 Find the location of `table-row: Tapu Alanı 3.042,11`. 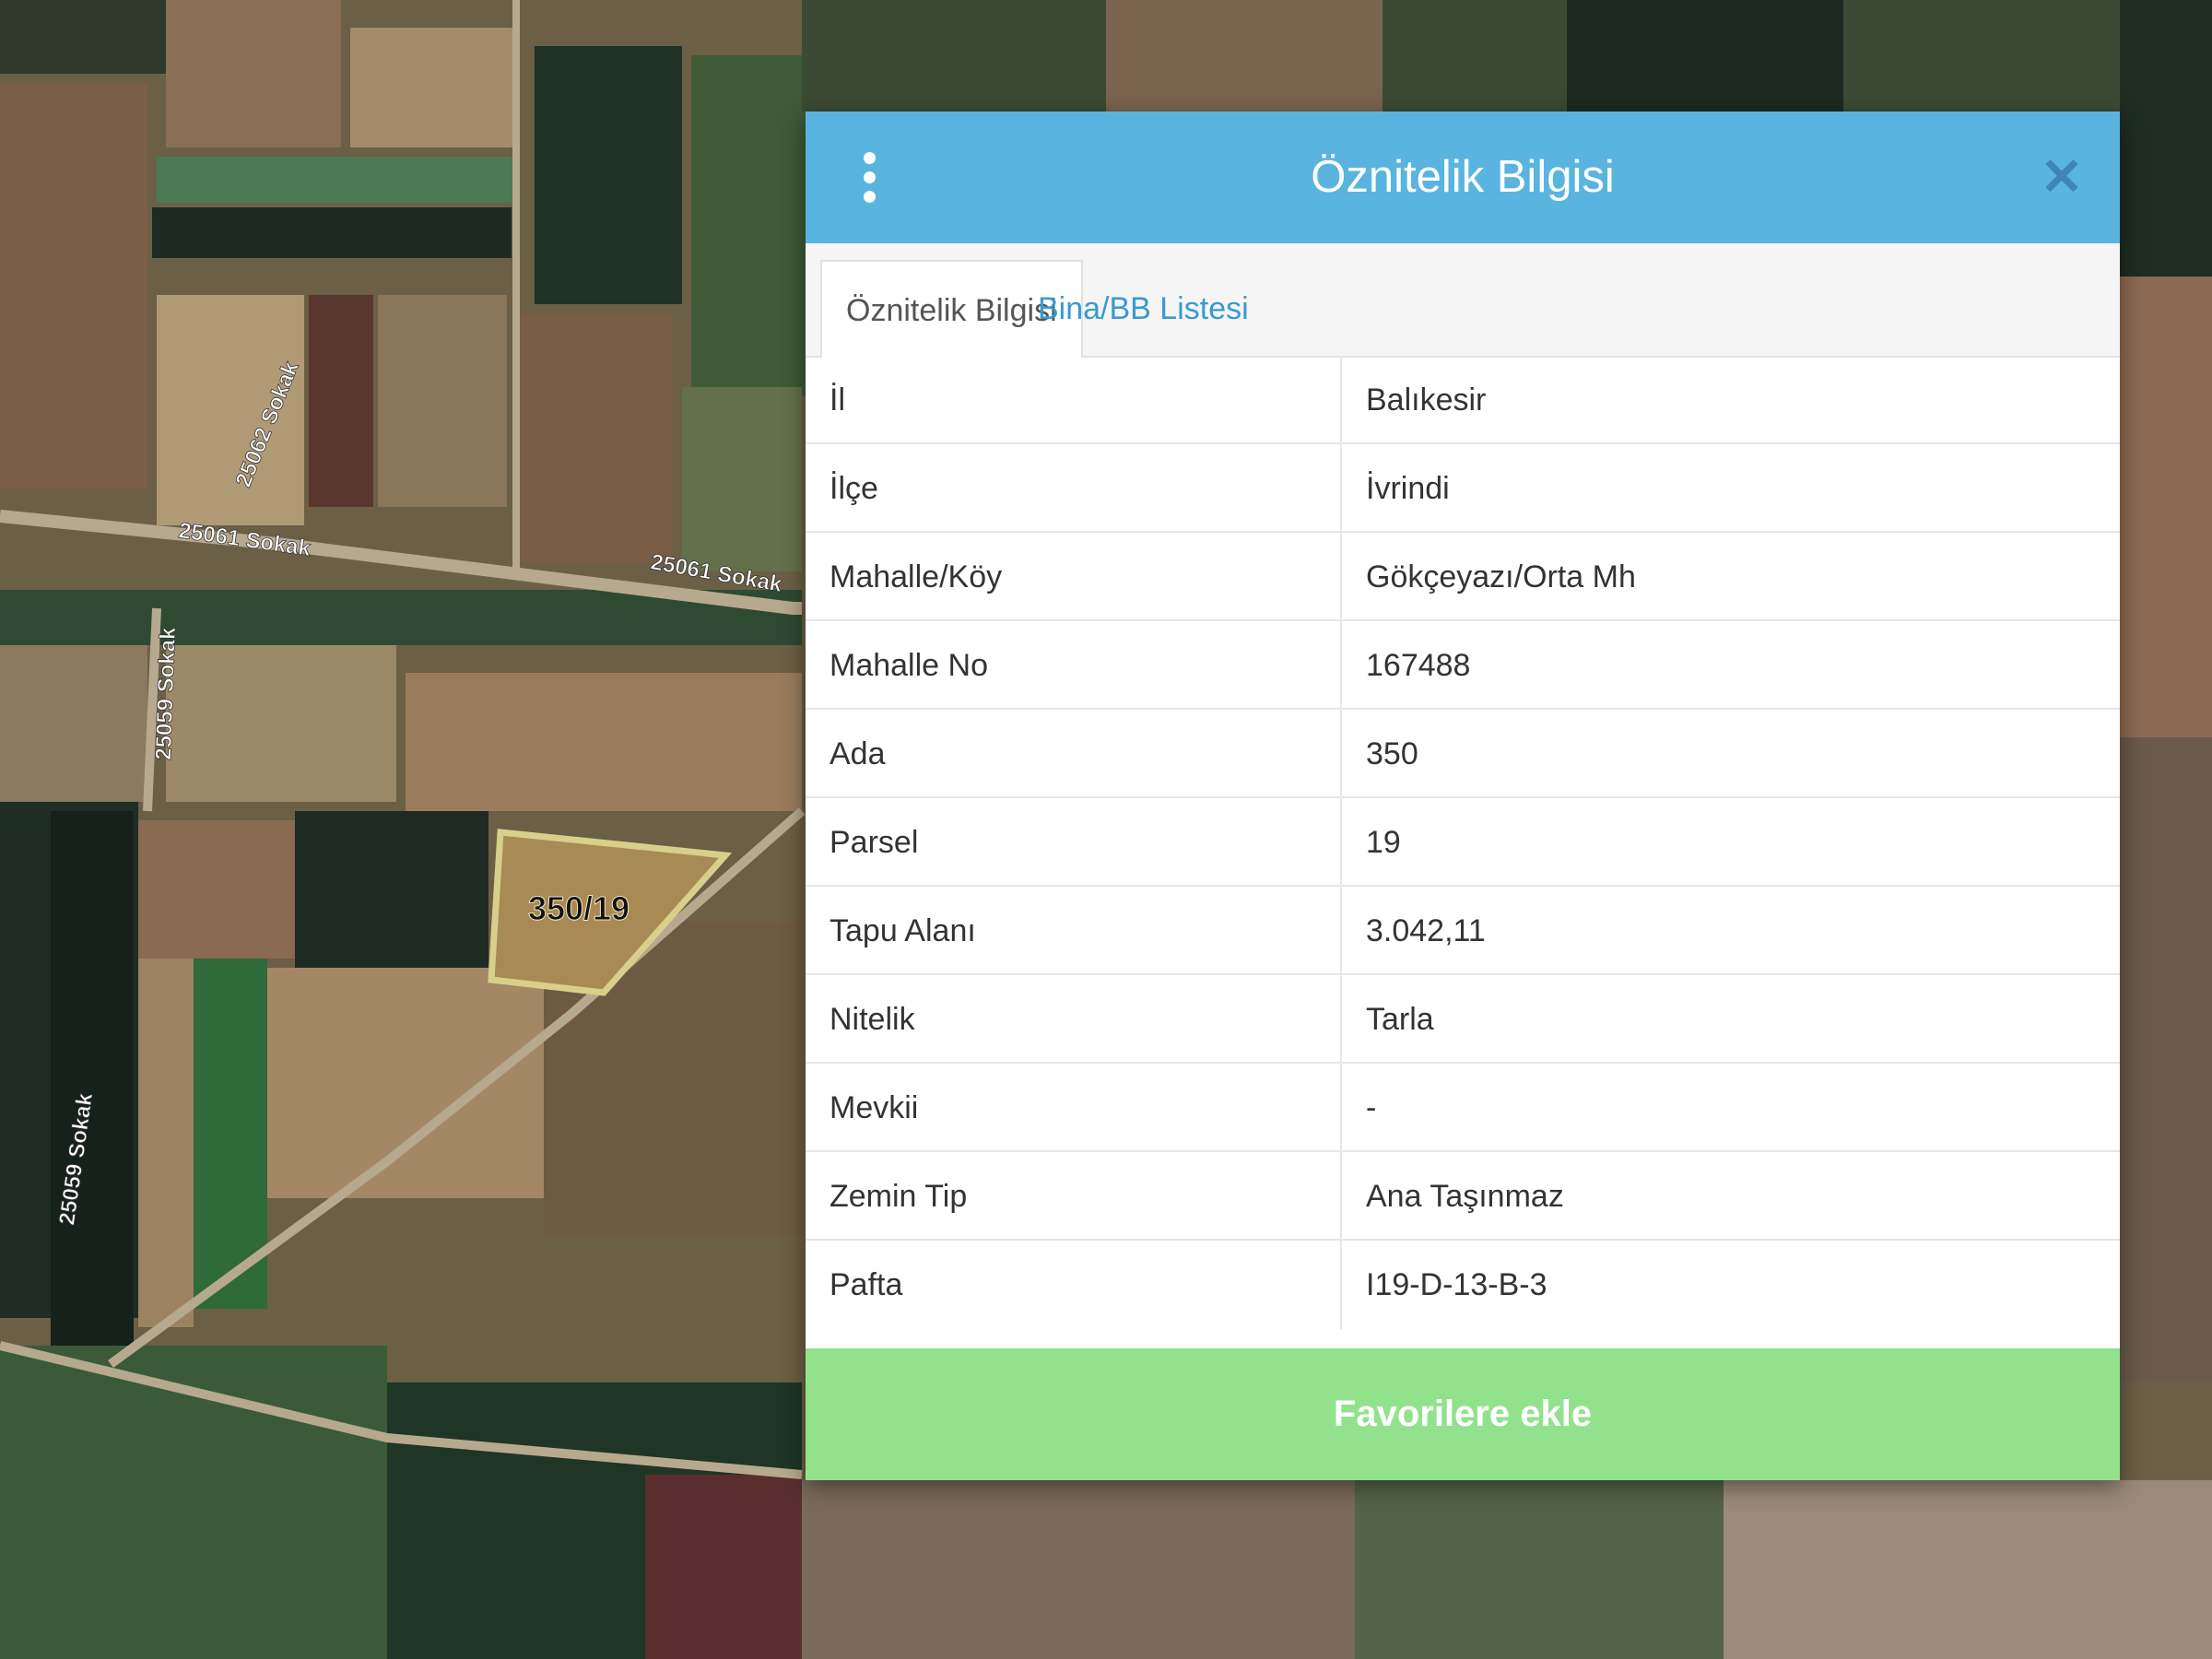

table-row: Tapu Alanı 3.042,11 is located at coordinates (1463, 931).